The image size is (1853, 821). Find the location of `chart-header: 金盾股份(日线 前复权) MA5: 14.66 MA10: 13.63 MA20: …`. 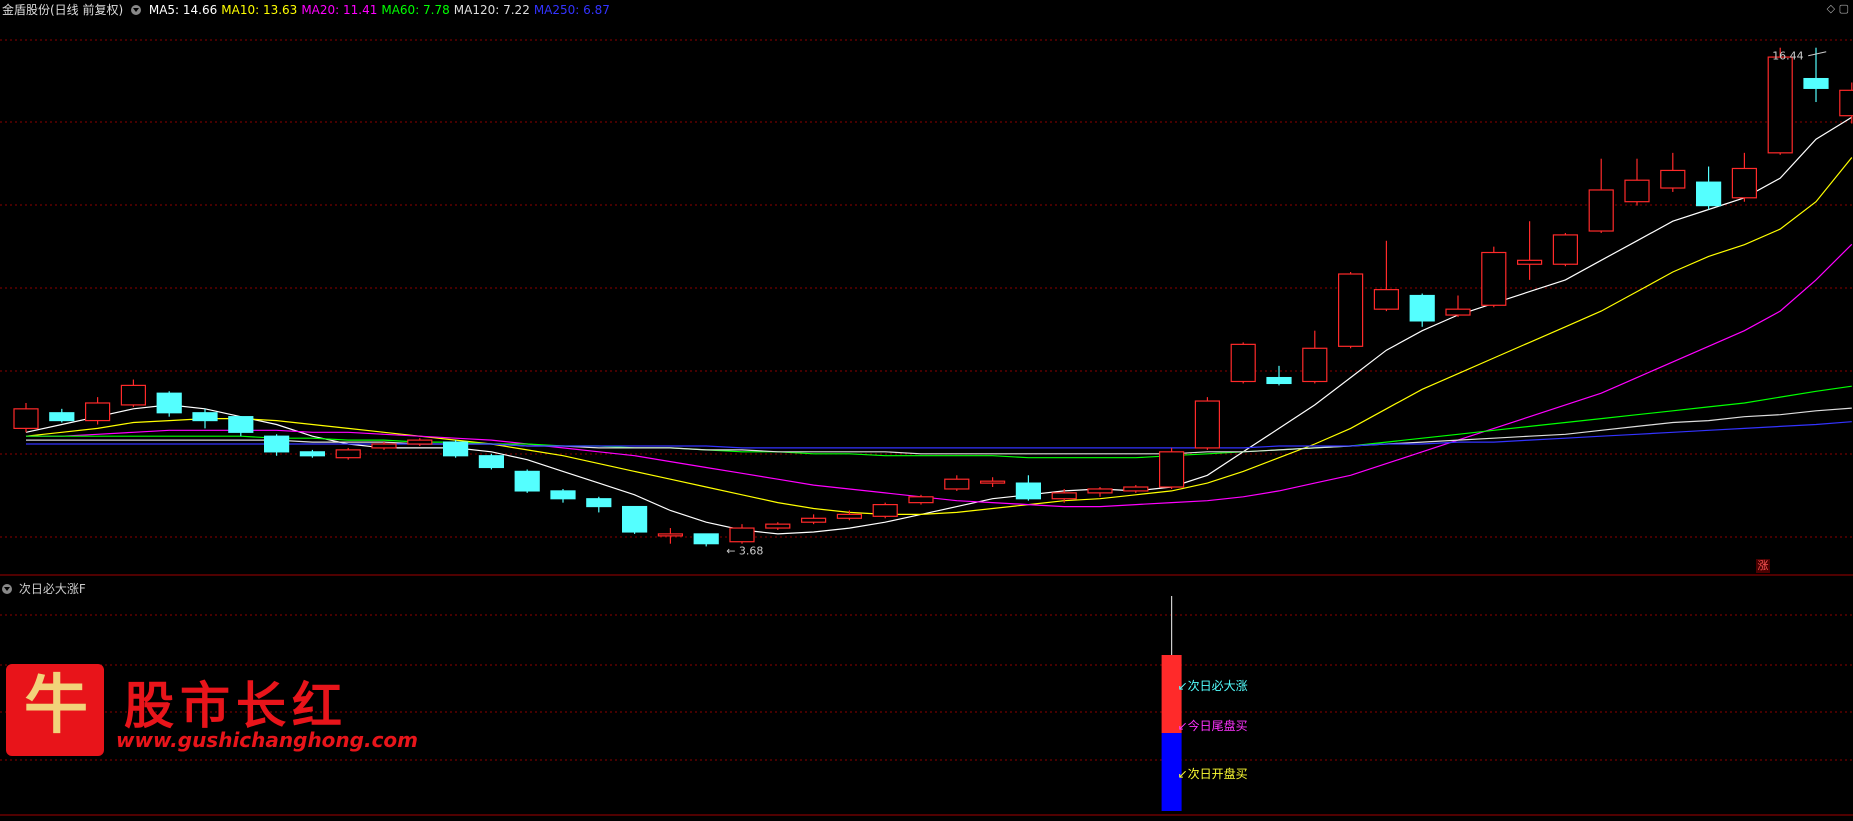

chart-header: 金盾股份(日线 前复权) MA5: 14.66 MA10: 13.63 MA20: … is located at coordinates (310, 9).